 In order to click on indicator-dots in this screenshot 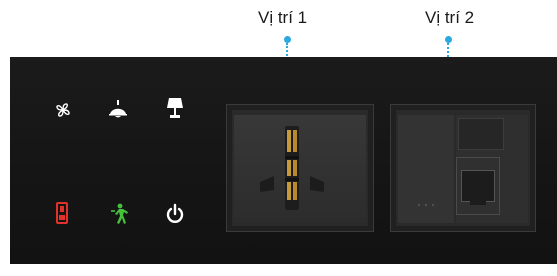, I will do `click(428, 202)`.